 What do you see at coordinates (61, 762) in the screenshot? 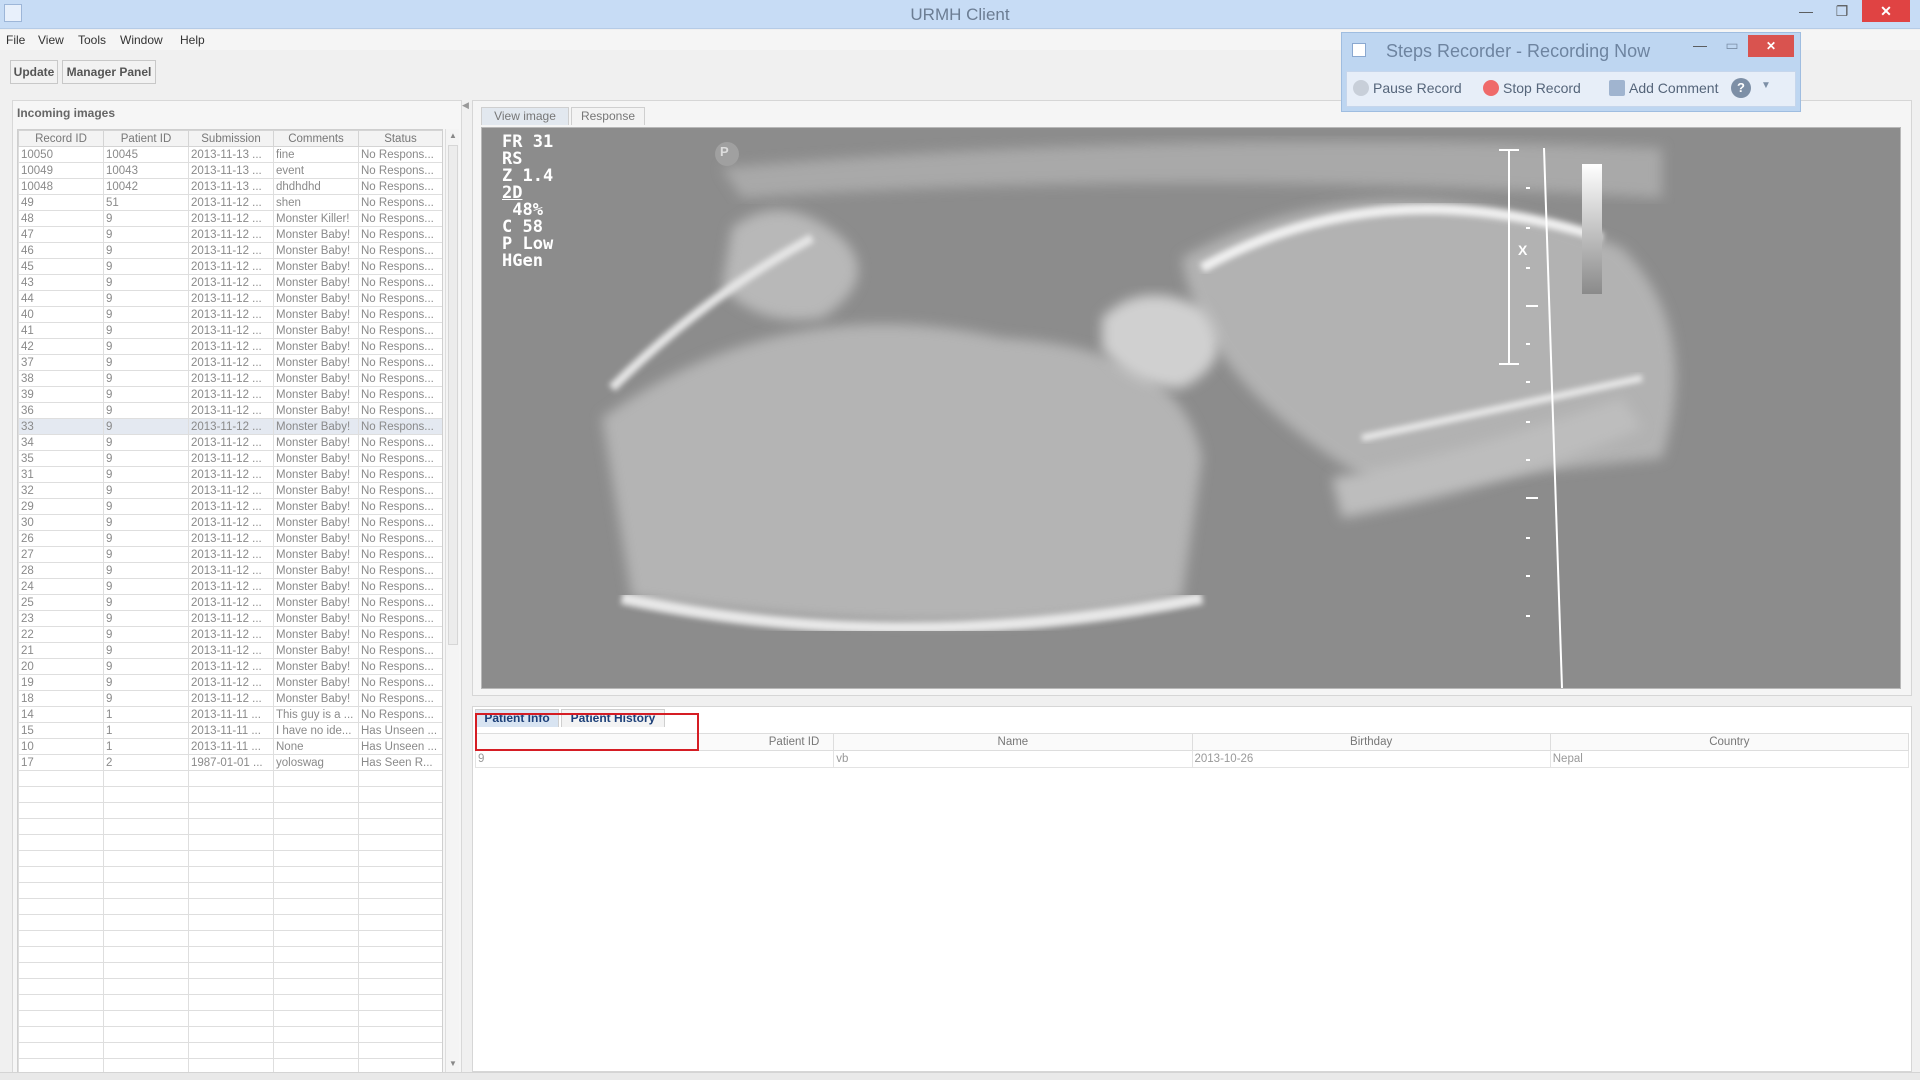
I see `table-cell: 17` at bounding box center [61, 762].